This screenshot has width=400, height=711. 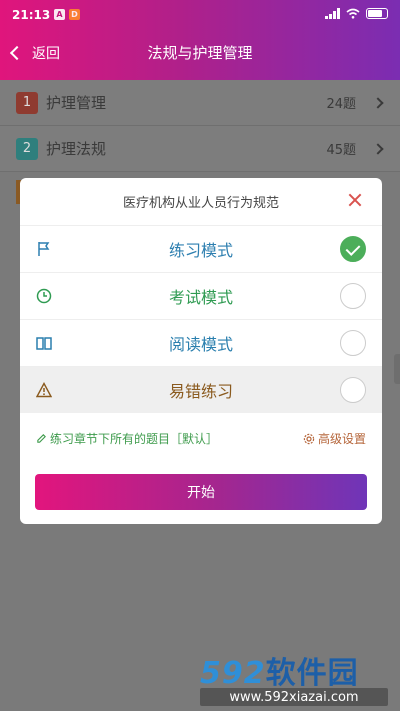 I want to click on battery-icon, so click(x=377, y=13).